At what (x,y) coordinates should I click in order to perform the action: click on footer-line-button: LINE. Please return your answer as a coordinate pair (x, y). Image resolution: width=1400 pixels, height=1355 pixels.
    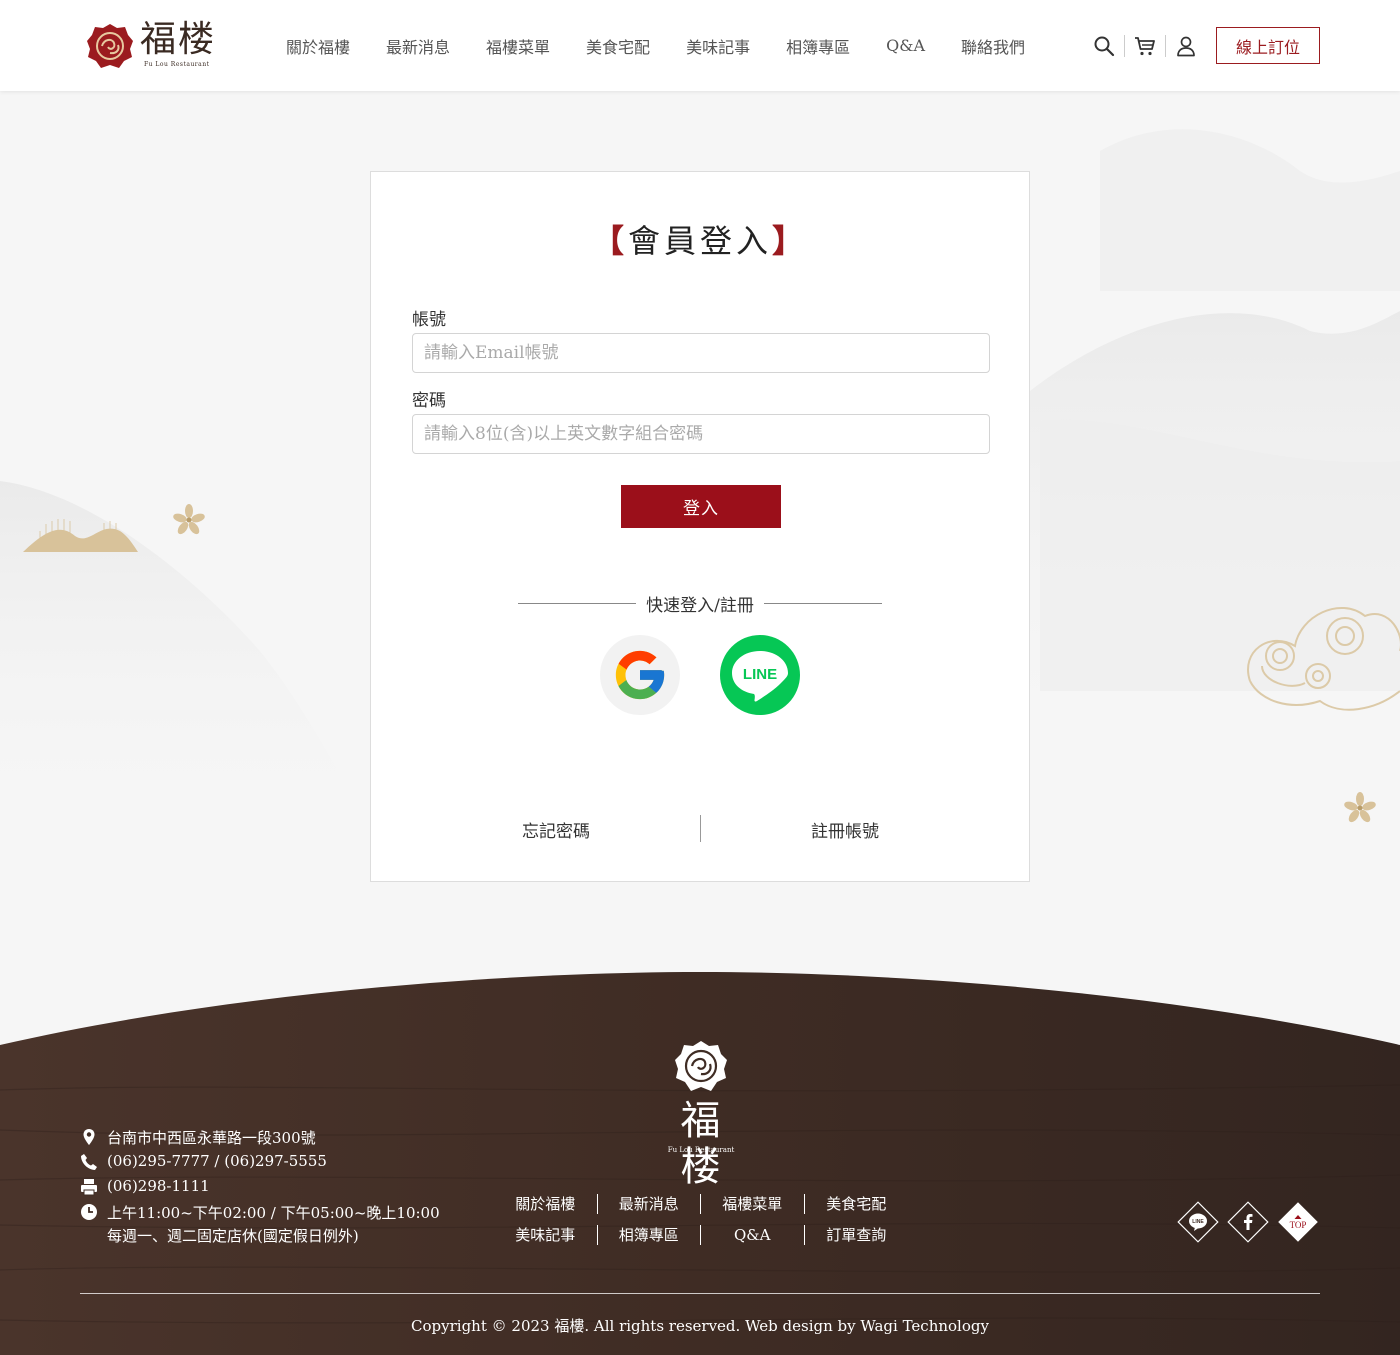
    Looking at the image, I should click on (1198, 1222).